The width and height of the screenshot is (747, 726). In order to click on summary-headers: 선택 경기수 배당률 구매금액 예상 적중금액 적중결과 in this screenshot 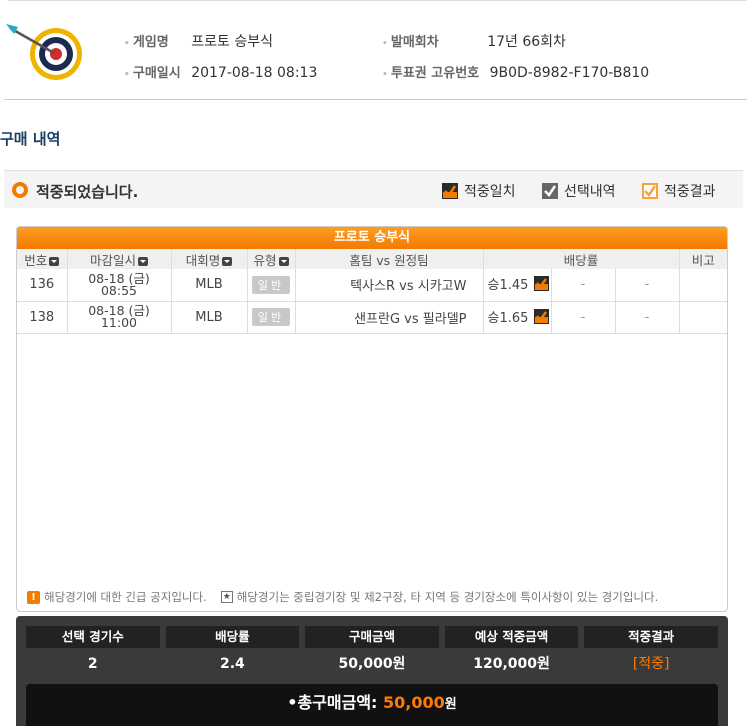, I will do `click(372, 637)`.